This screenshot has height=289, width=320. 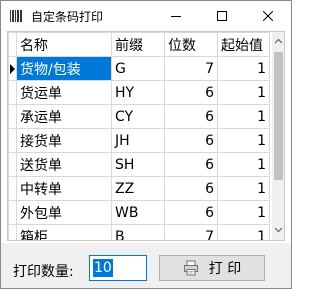 I want to click on print-button: 打 印, so click(x=212, y=268).